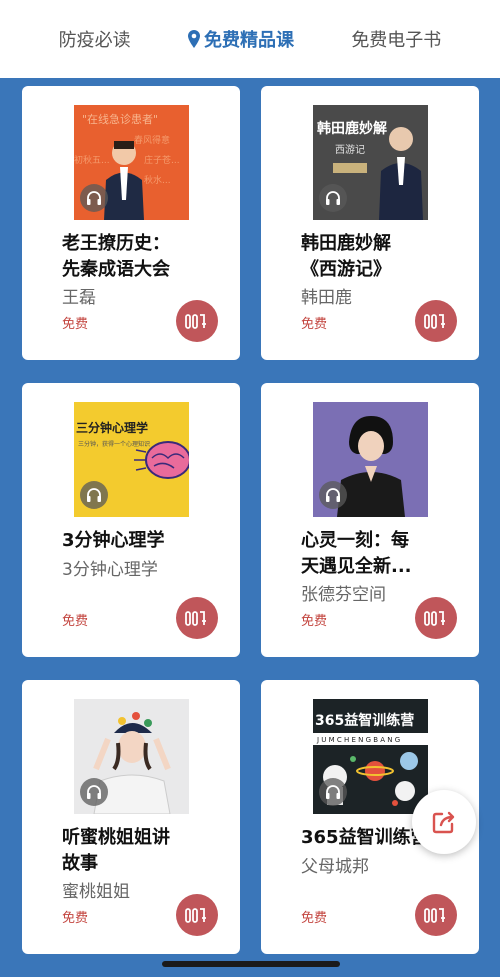  Describe the element at coordinates (326, 298) in the screenshot. I see `course-author: 韩田鹿` at that location.